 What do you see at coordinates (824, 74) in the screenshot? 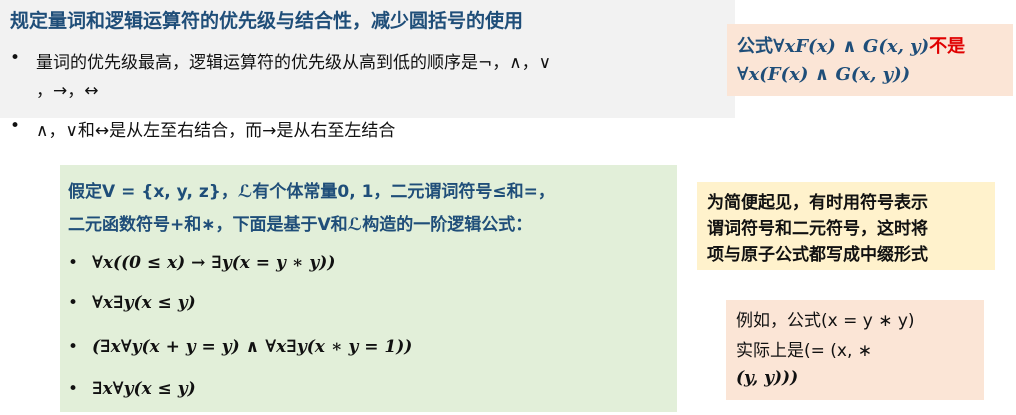
I see `formula-with-parens: ∀x(F(x) ∧ G(x, y))` at bounding box center [824, 74].